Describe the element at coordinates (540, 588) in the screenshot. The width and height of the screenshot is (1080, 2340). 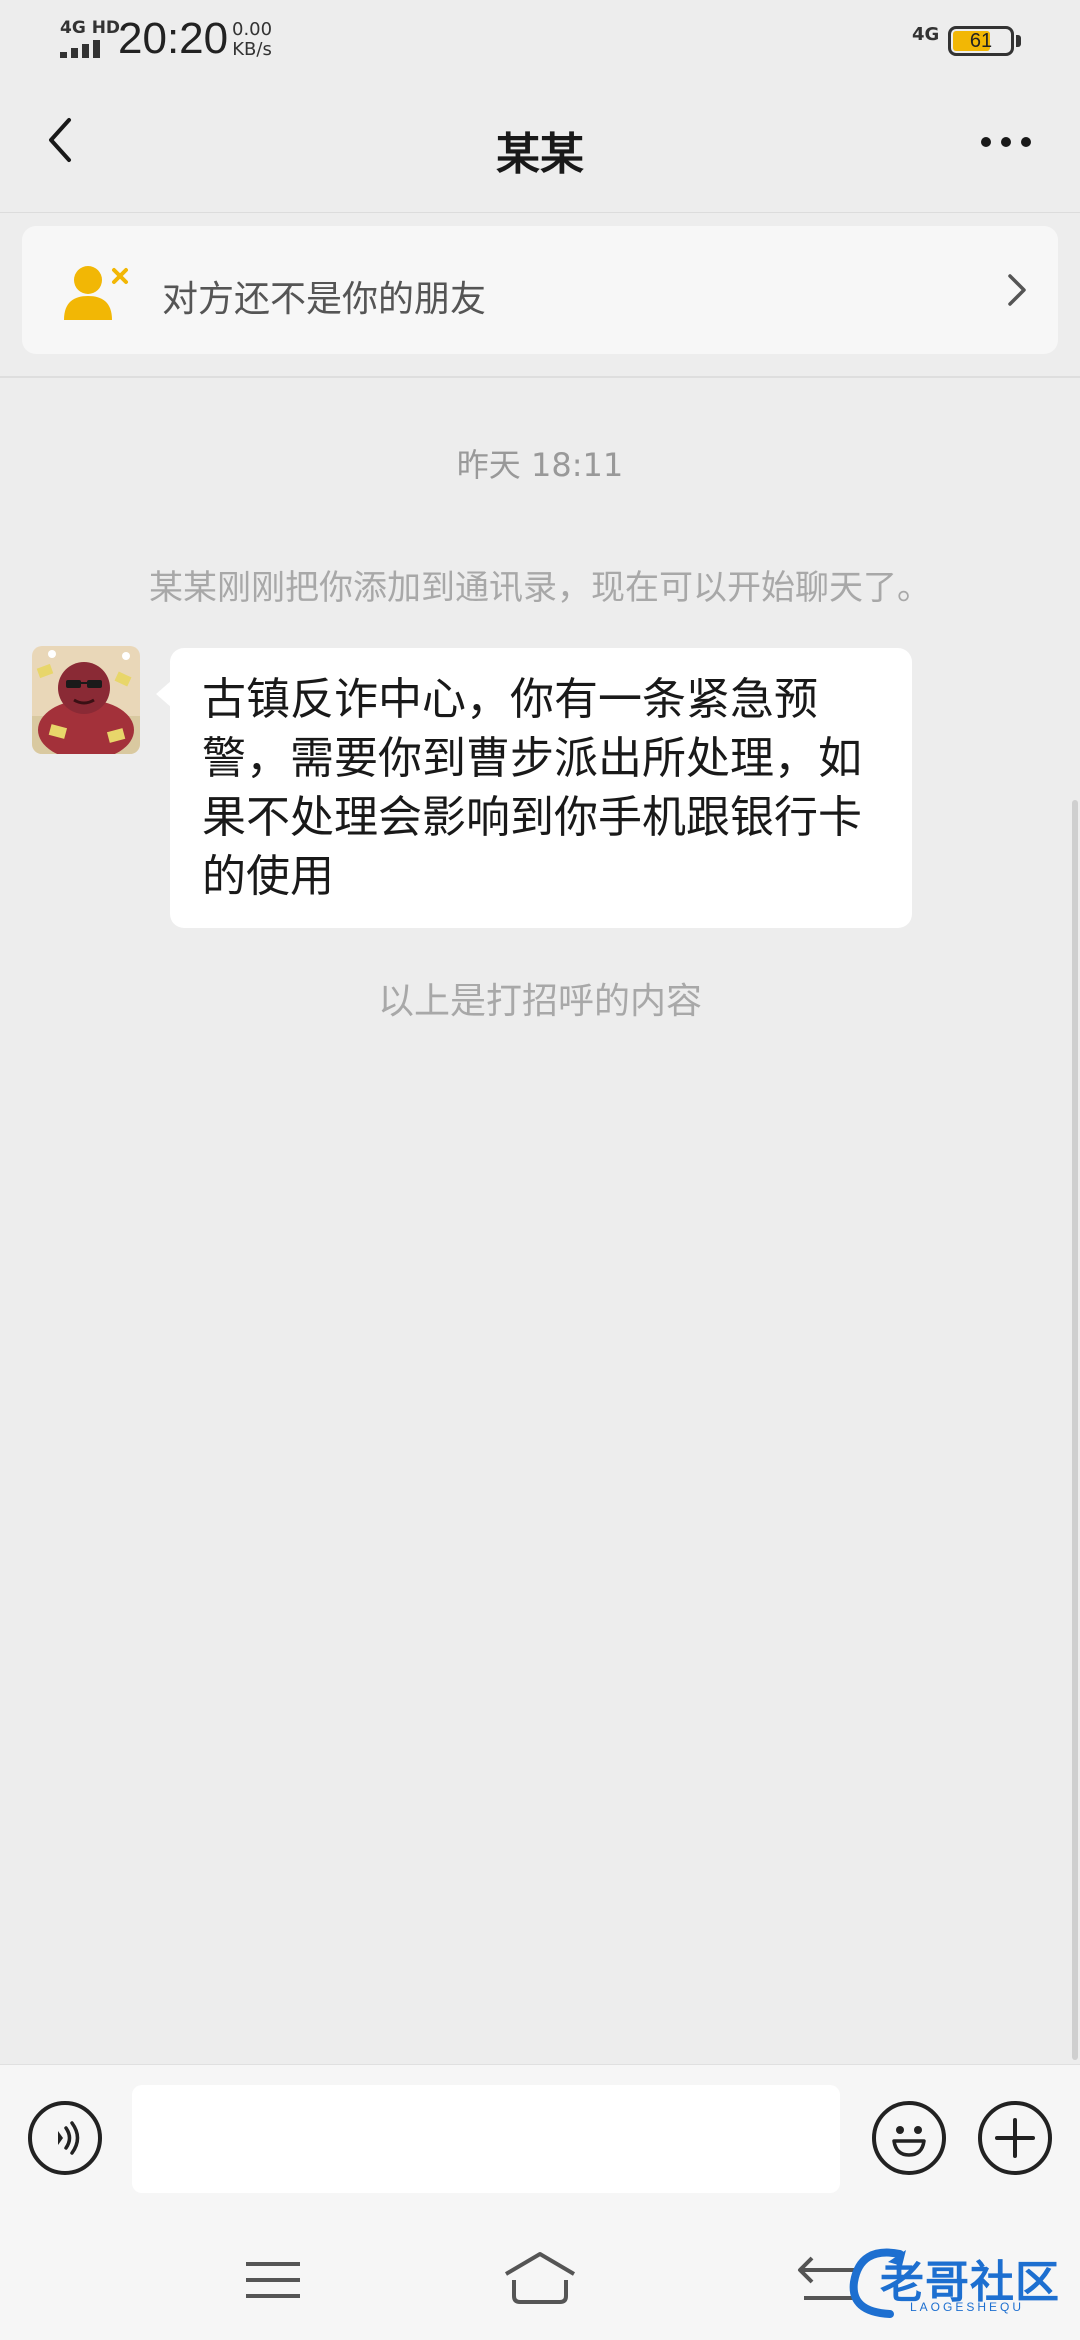
I see `system-message-added: 某某刚刚把你添加到通讯录，现在可以开始聊天了。` at that location.